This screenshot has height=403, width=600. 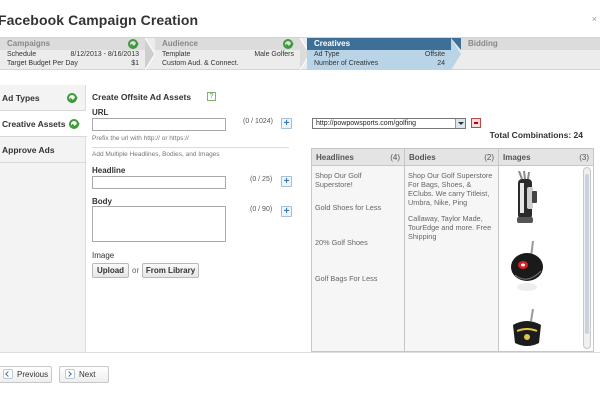 What do you see at coordinates (34, 124) in the screenshot?
I see `sidebar-item-label: Creative Assets` at bounding box center [34, 124].